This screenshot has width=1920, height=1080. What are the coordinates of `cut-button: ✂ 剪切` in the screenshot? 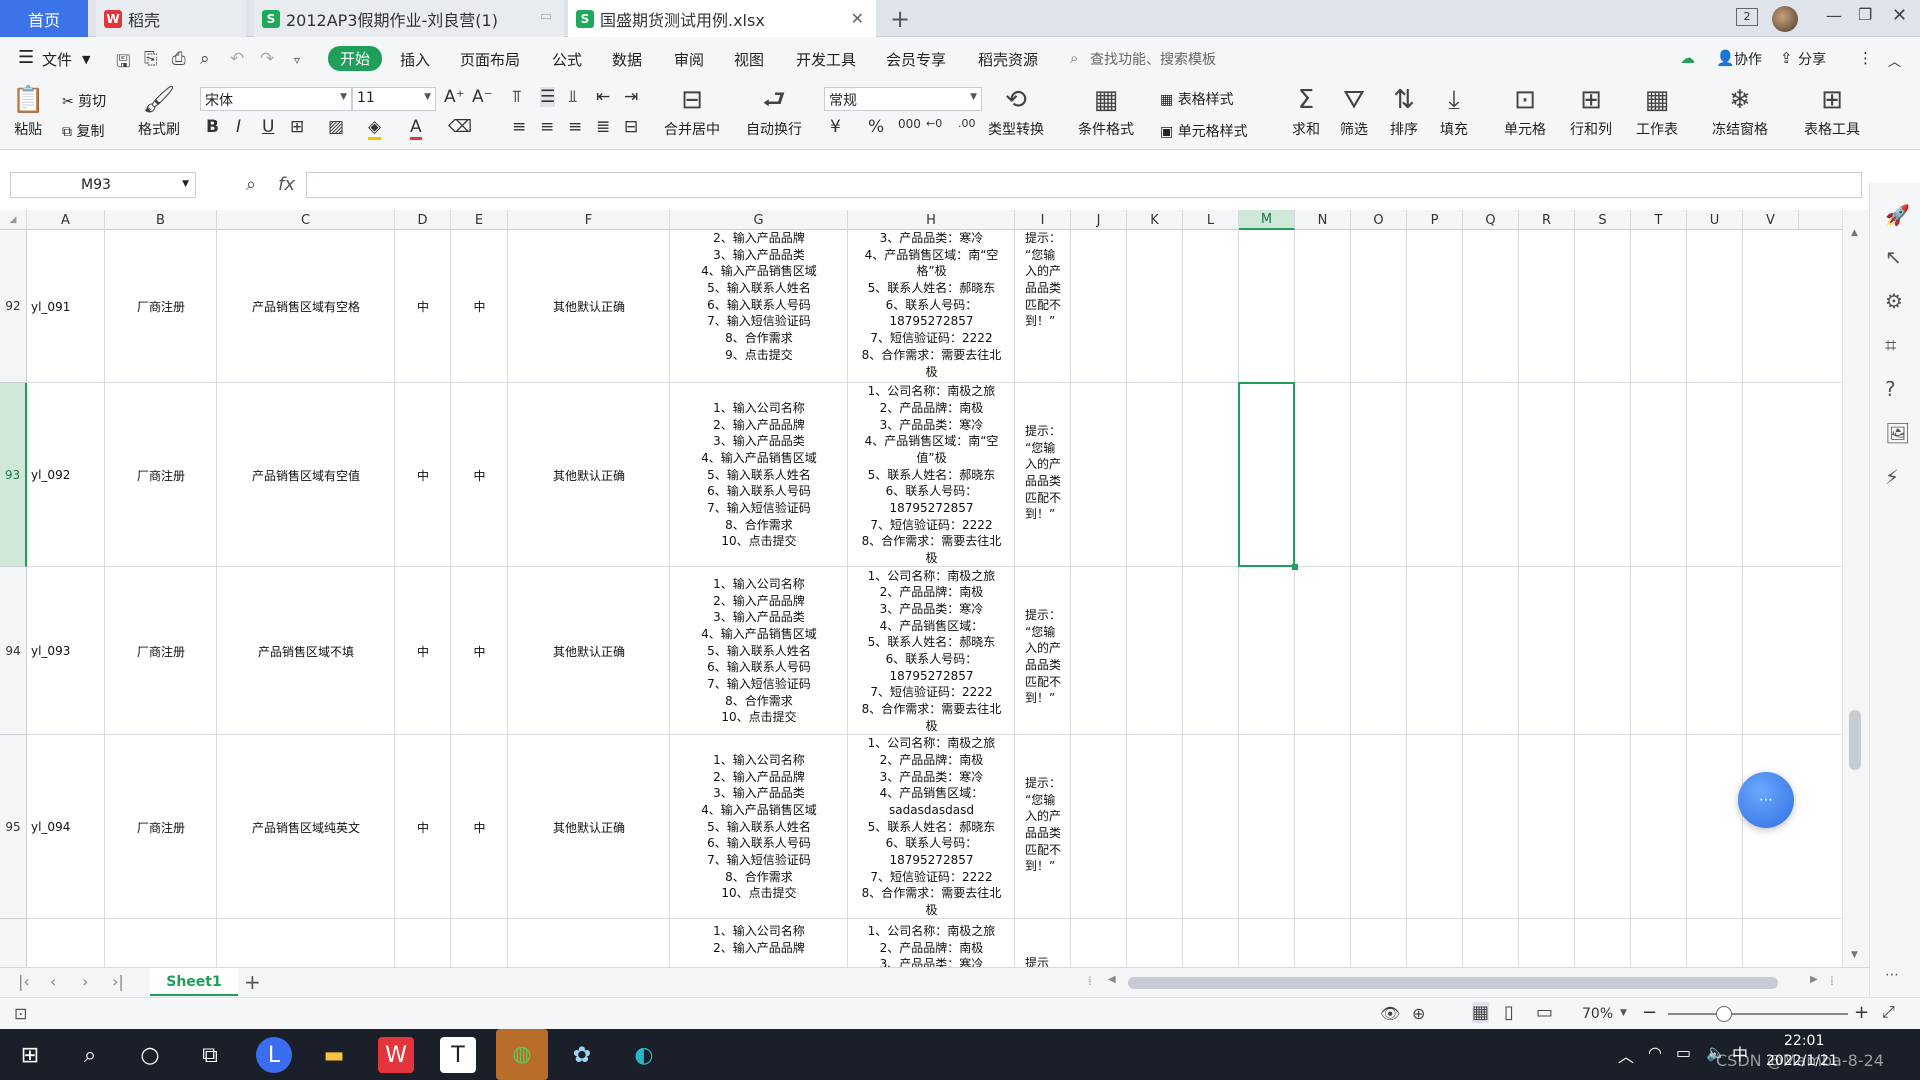 It's located at (84, 101).